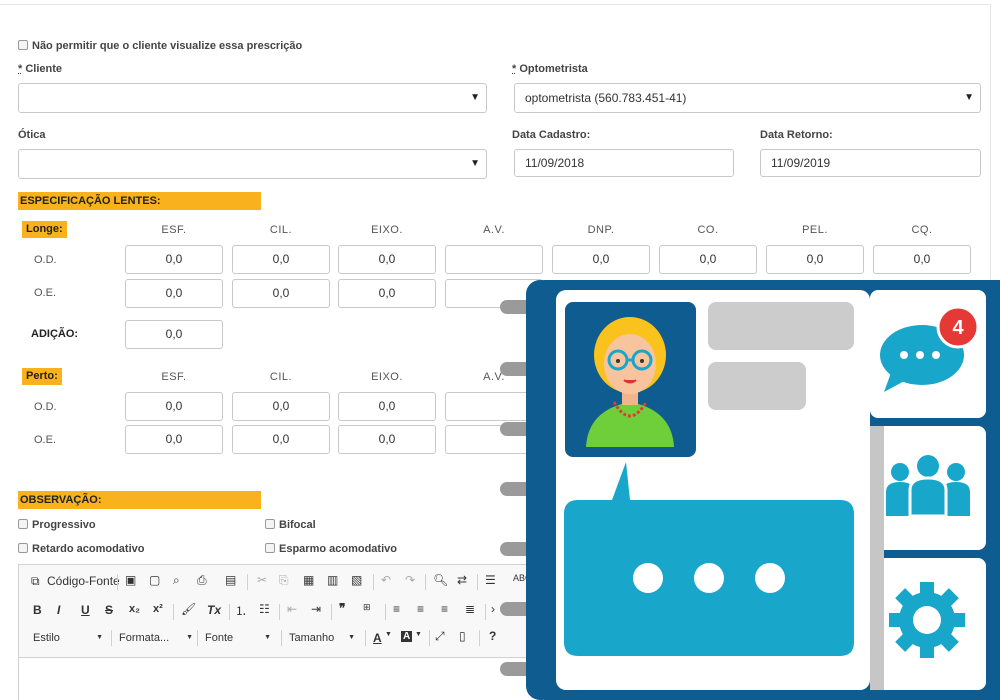  Describe the element at coordinates (20, 69) in the screenshot. I see `required-mark: *` at that location.